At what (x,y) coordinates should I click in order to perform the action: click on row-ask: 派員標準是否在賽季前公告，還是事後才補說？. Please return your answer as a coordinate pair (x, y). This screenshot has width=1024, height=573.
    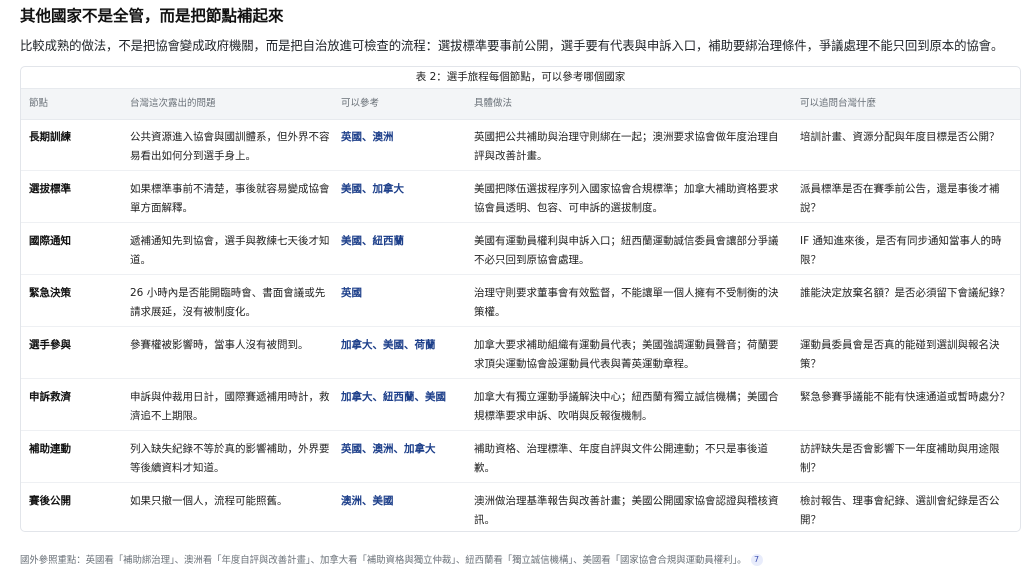
    Looking at the image, I should click on (900, 198).